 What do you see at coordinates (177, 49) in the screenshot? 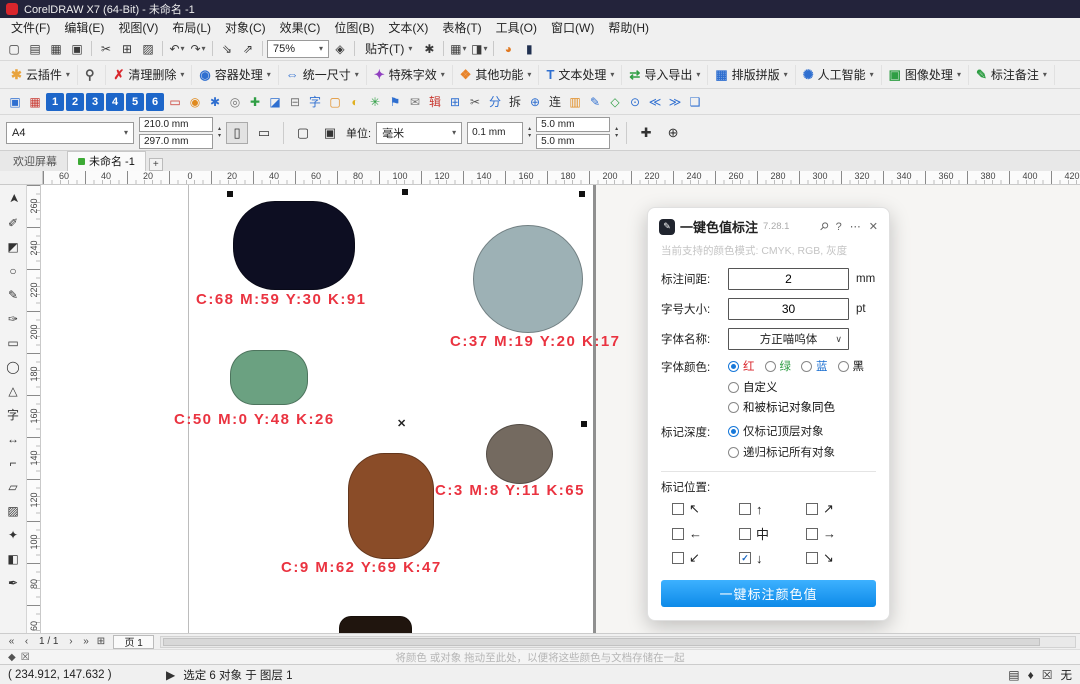
I see `undo-button: ↶ ▾` at bounding box center [177, 49].